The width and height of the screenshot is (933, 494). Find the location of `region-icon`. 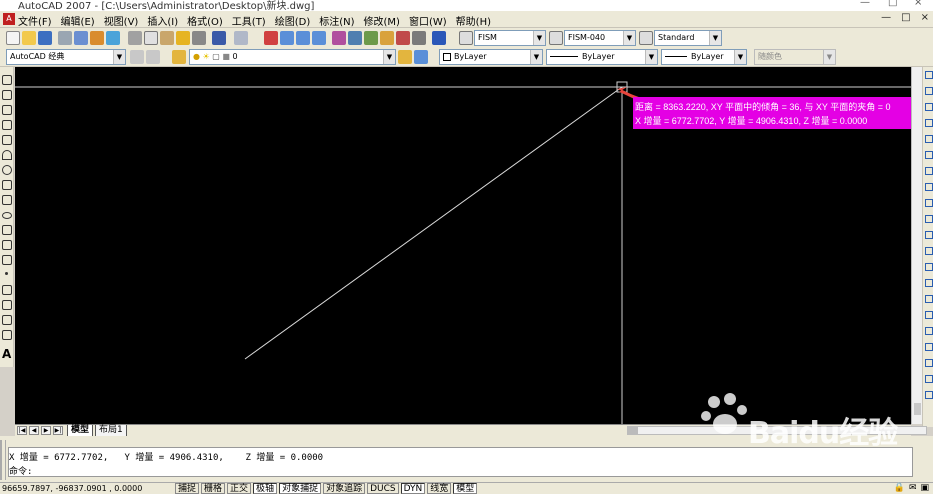

region-icon is located at coordinates (7, 320).